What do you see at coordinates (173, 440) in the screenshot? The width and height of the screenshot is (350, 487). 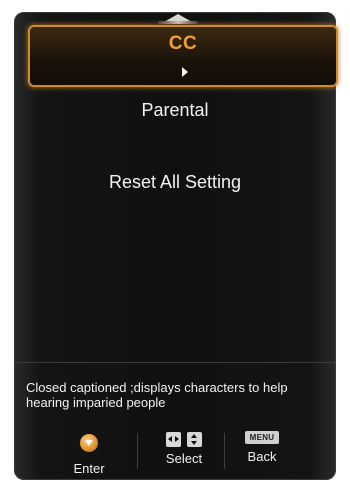 I see `left-right-icon` at bounding box center [173, 440].